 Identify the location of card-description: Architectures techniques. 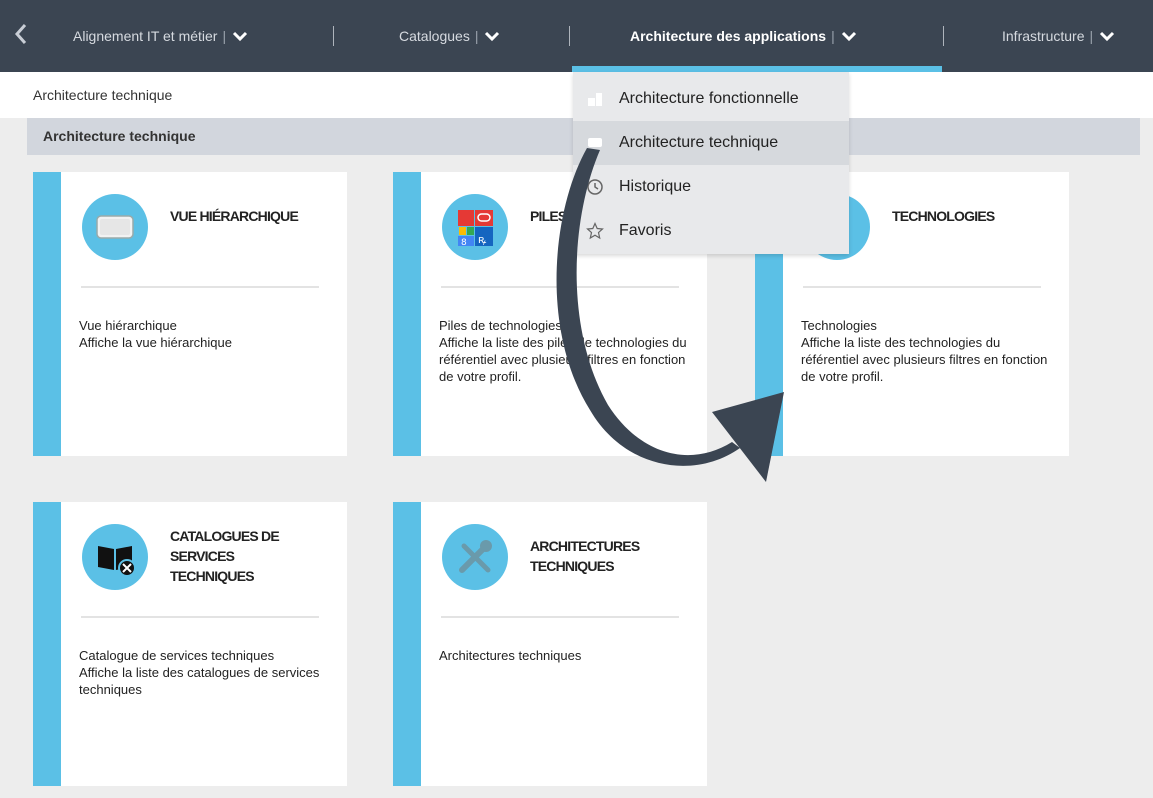
(510, 655).